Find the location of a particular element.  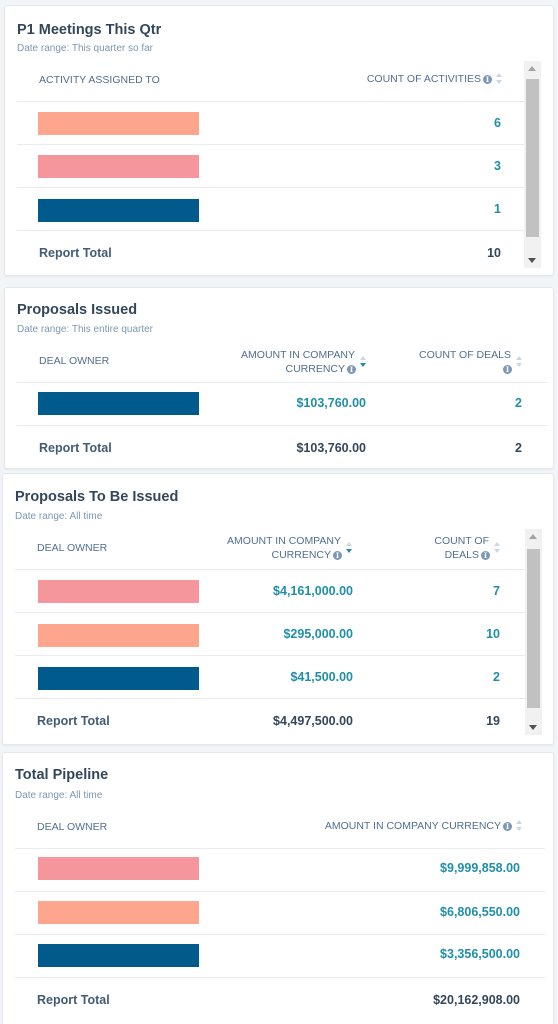

column-header-activity-assigned-to: ACTIVITY ASSIGNED TO is located at coordinates (99, 80).